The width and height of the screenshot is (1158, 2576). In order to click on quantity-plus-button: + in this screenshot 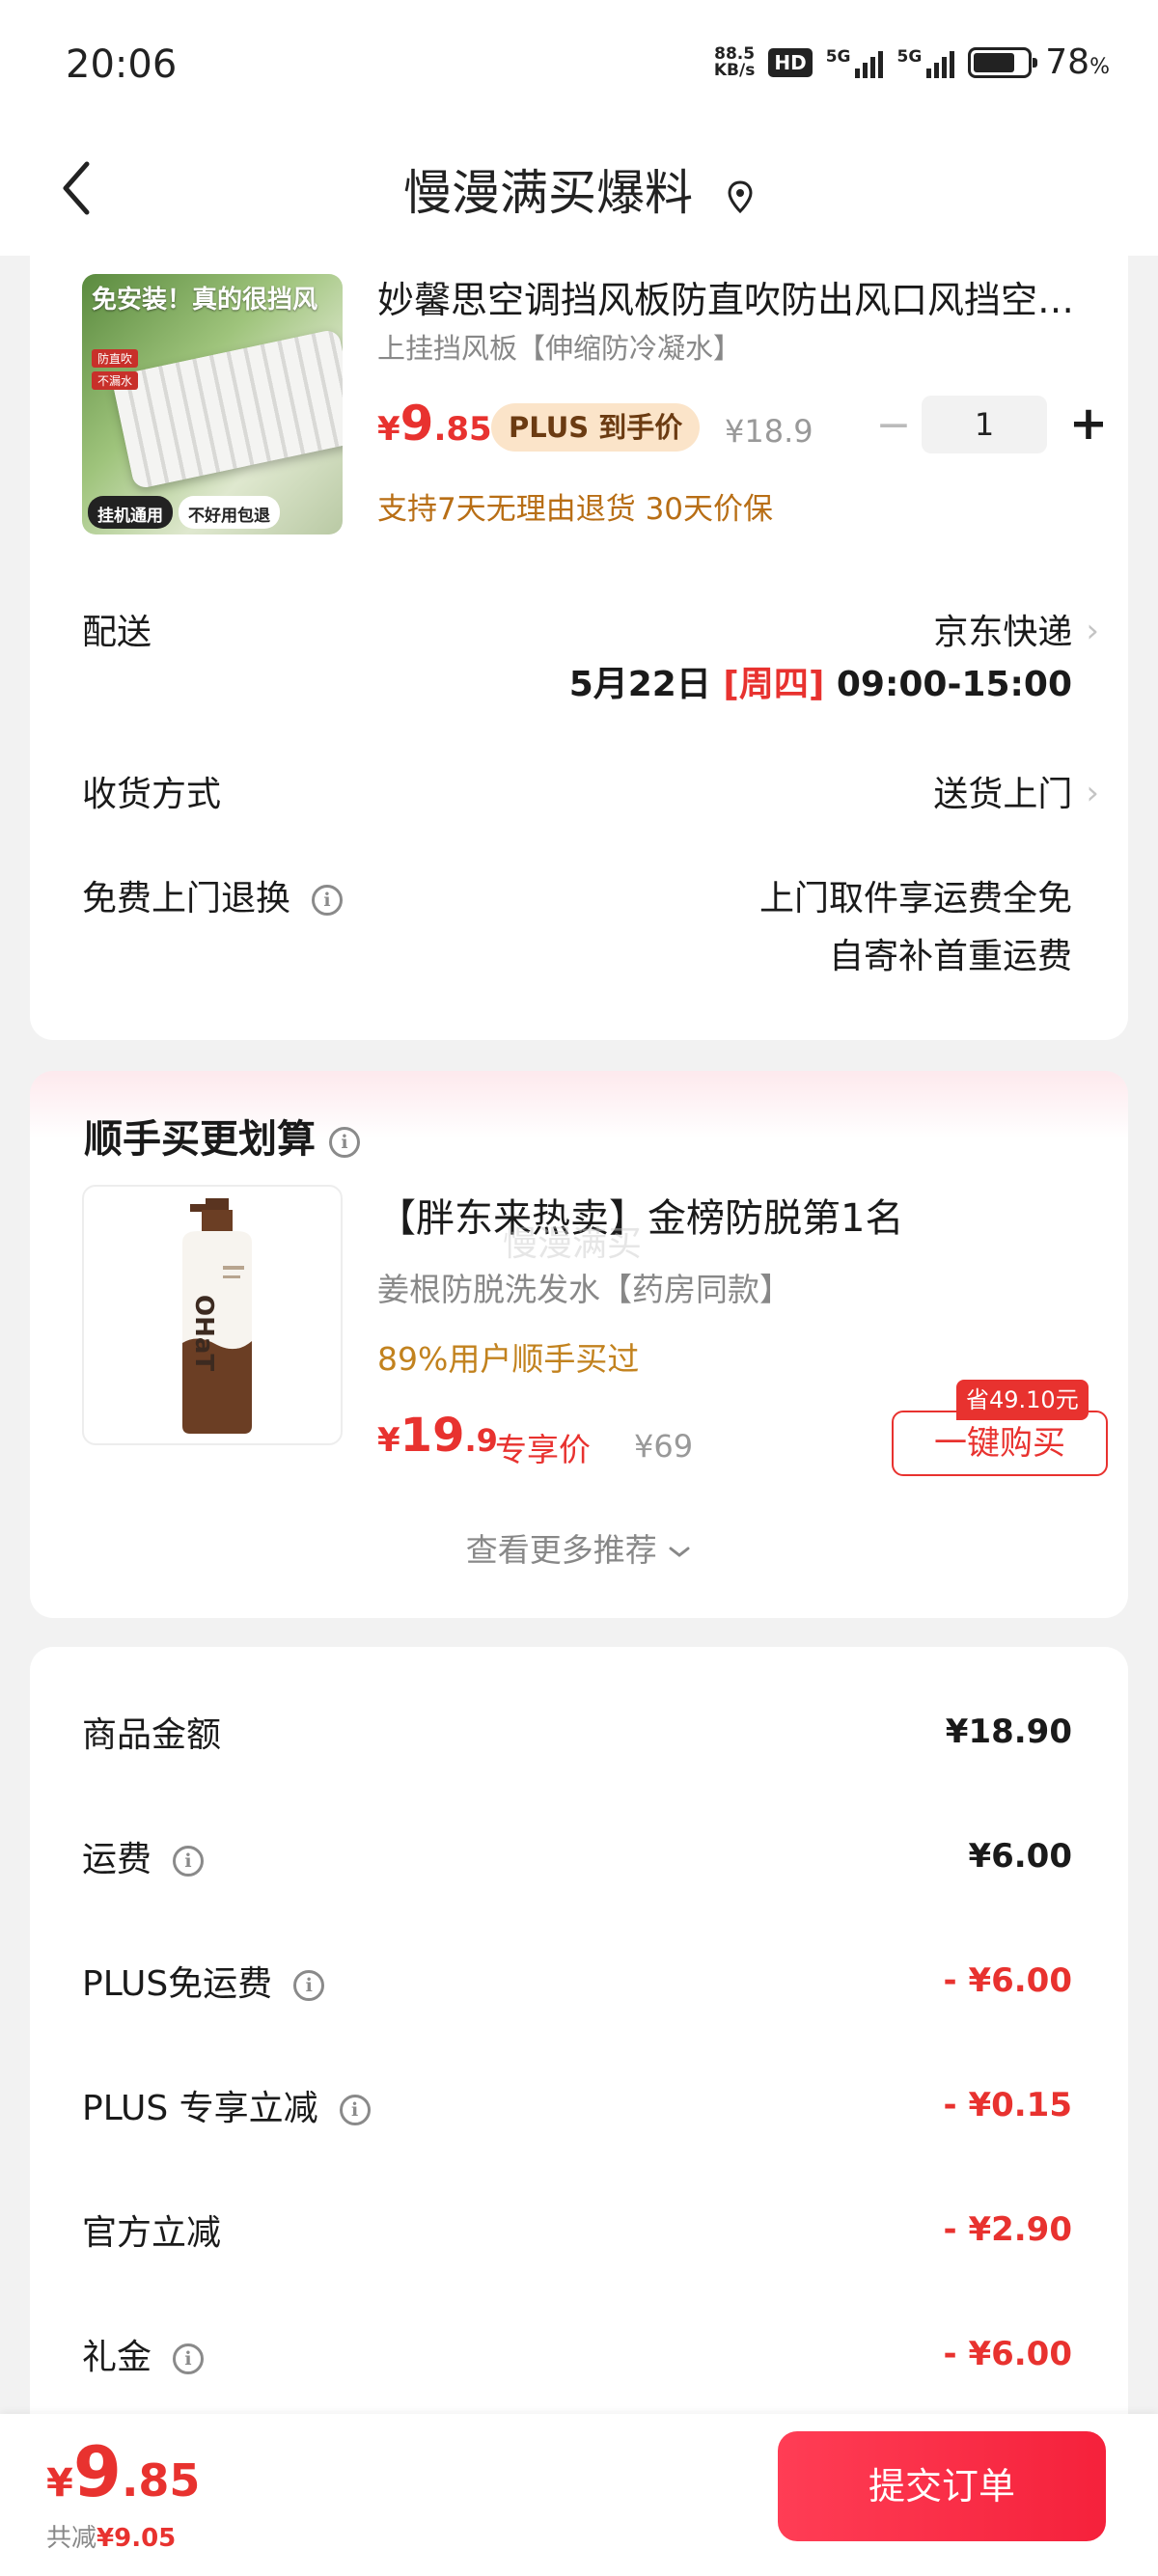, I will do `click(1088, 425)`.